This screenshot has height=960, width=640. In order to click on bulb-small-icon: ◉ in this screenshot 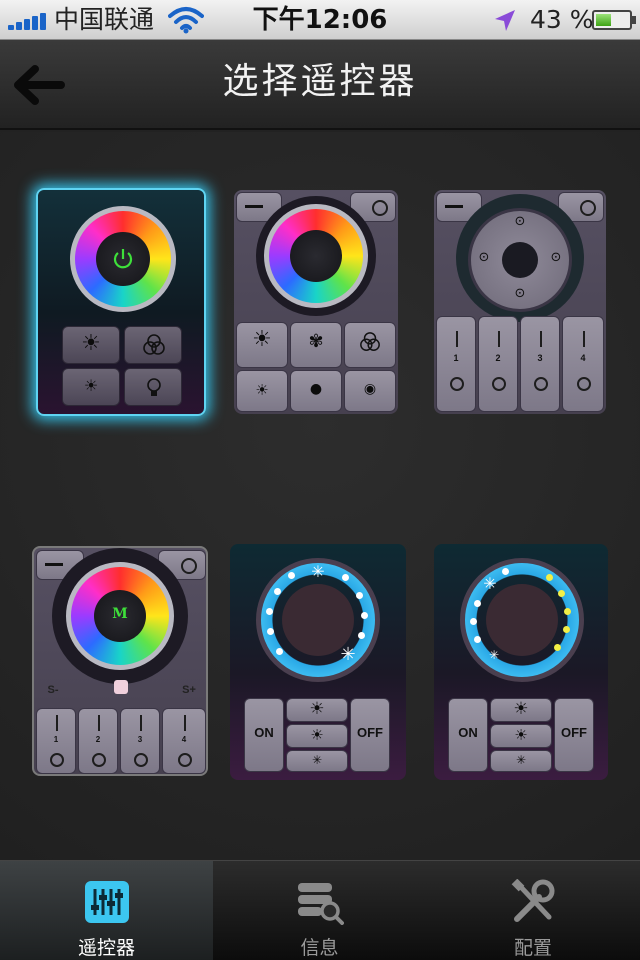, I will do `click(370, 389)`.